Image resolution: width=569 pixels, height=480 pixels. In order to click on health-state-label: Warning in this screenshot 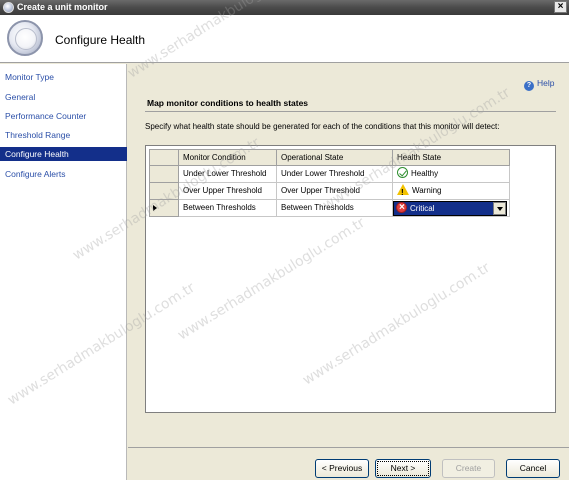, I will do `click(427, 190)`.